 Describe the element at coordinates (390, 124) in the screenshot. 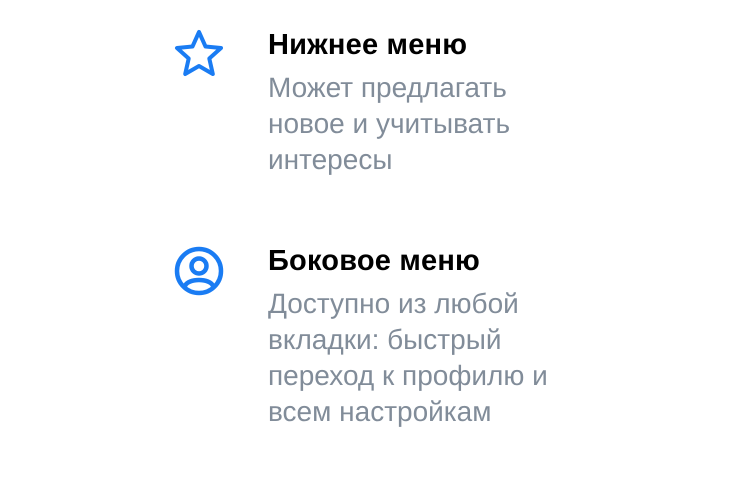

I see `item-description: Может предлагать новое и учитывать интересы` at that location.